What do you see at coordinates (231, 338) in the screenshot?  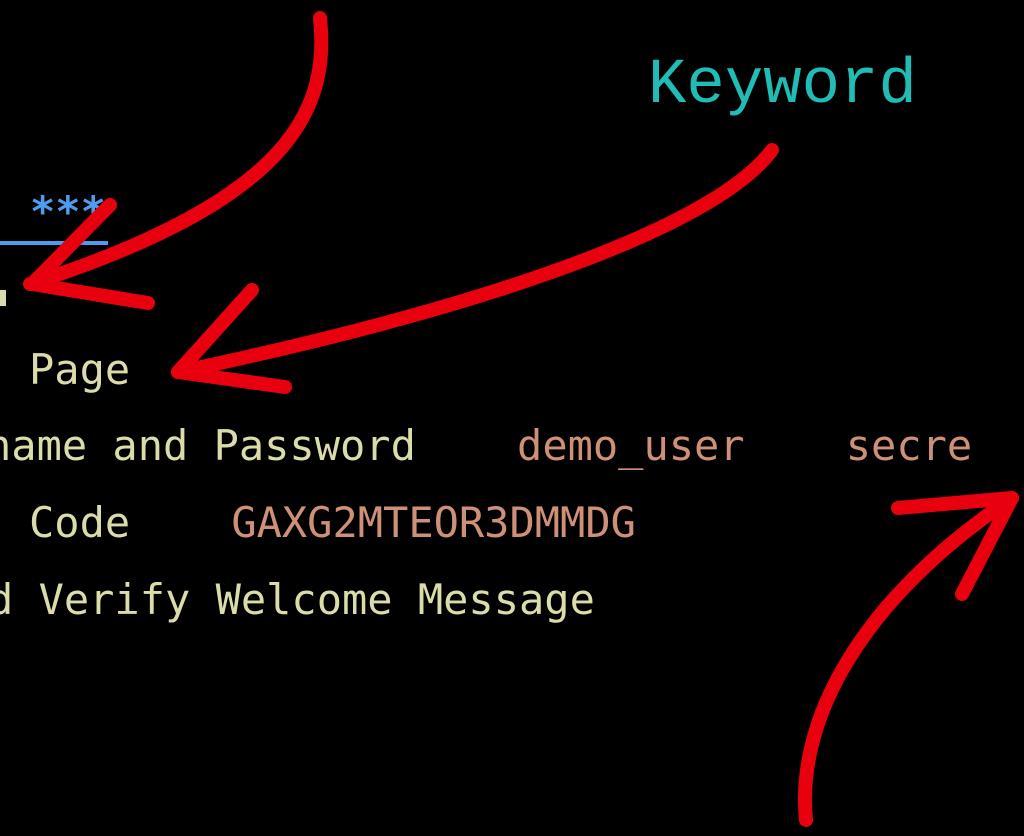 I see `arrow-to-keyword-head-icon` at bounding box center [231, 338].